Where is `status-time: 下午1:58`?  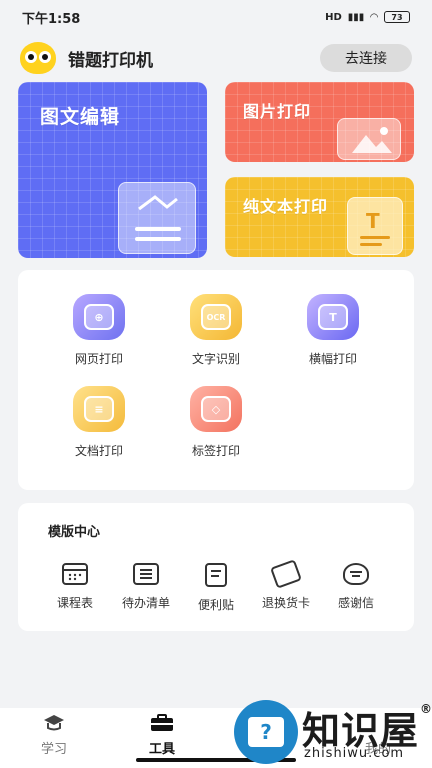 status-time: 下午1:58 is located at coordinates (51, 19).